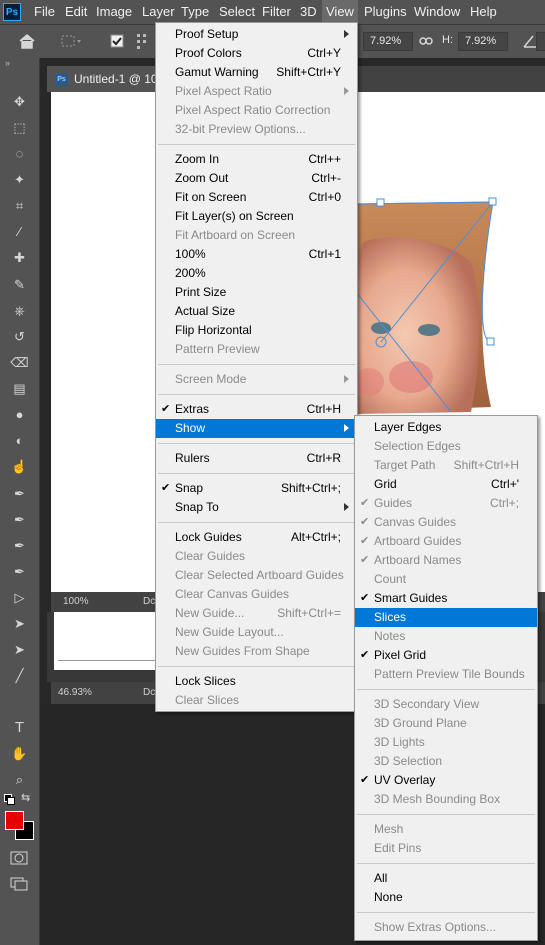  I want to click on view-menu-item-gamut-warning: Gamut Warning Shift+Ctrl+Y, so click(256, 72).